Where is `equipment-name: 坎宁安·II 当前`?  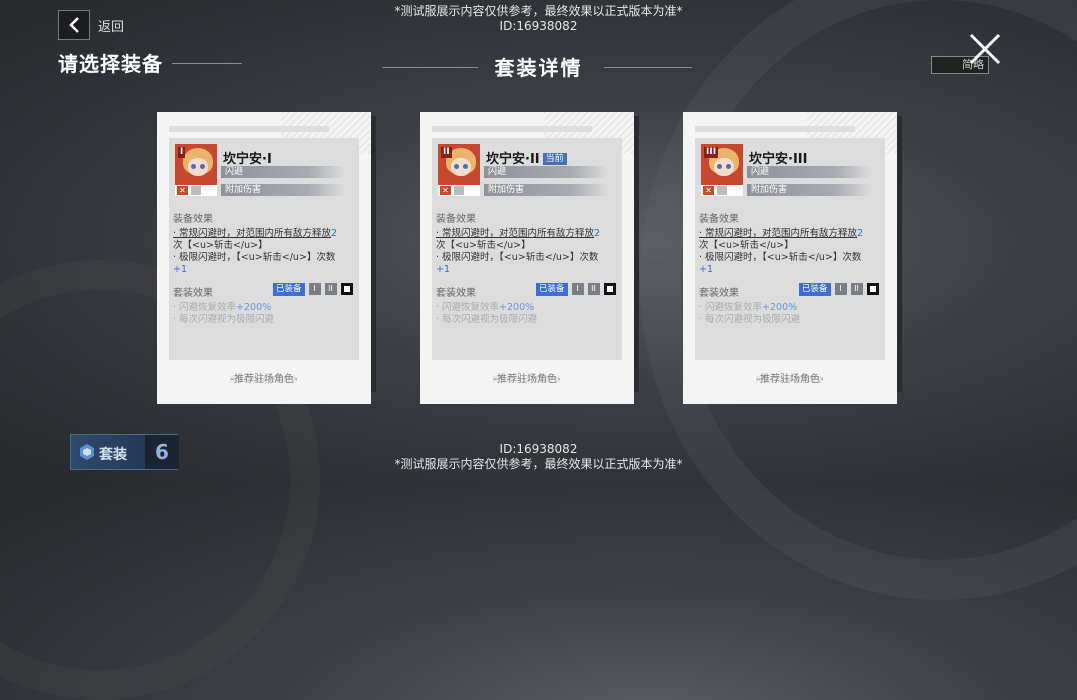 equipment-name: 坎宁安·II 当前 is located at coordinates (526, 157).